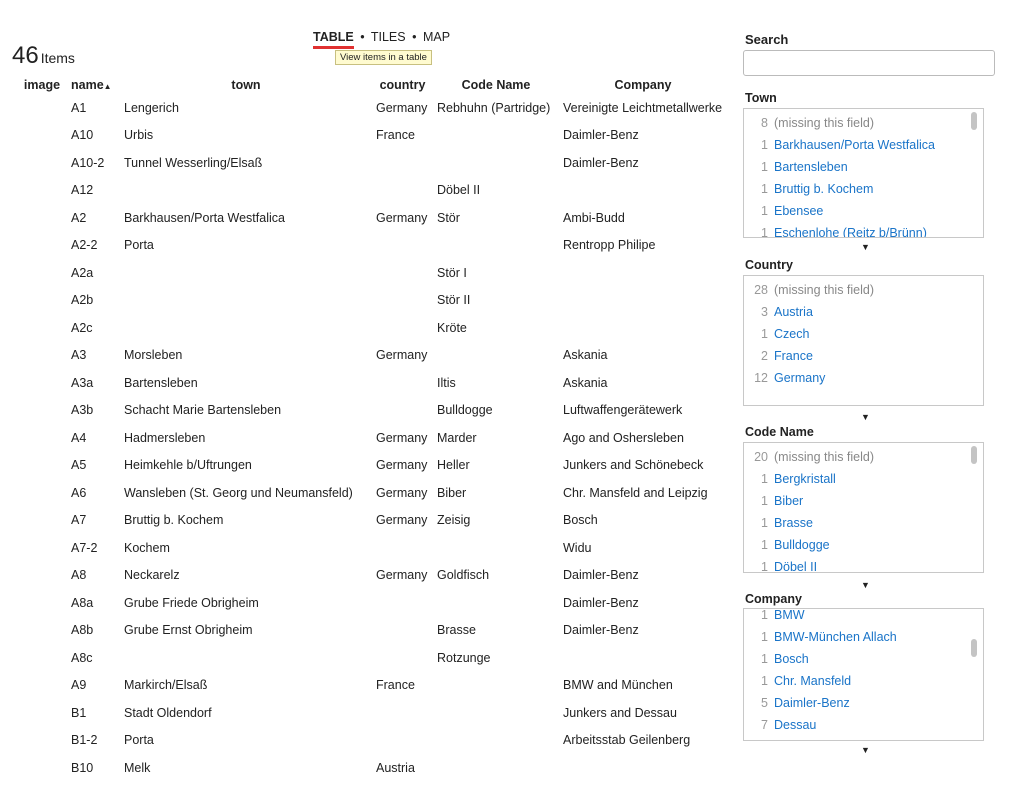 This screenshot has height=786, width=1024. I want to click on facet-item-count: 28, so click(761, 290).